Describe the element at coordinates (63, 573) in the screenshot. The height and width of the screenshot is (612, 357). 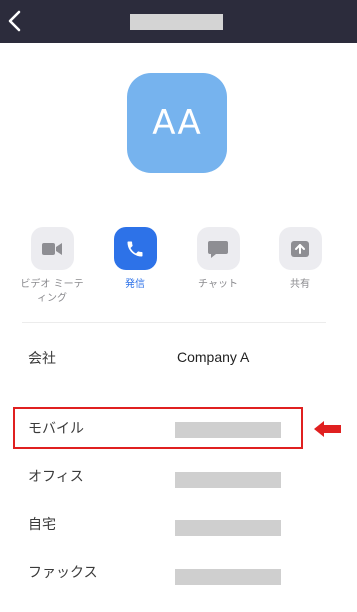
I see `fax-label: ファックス` at that location.